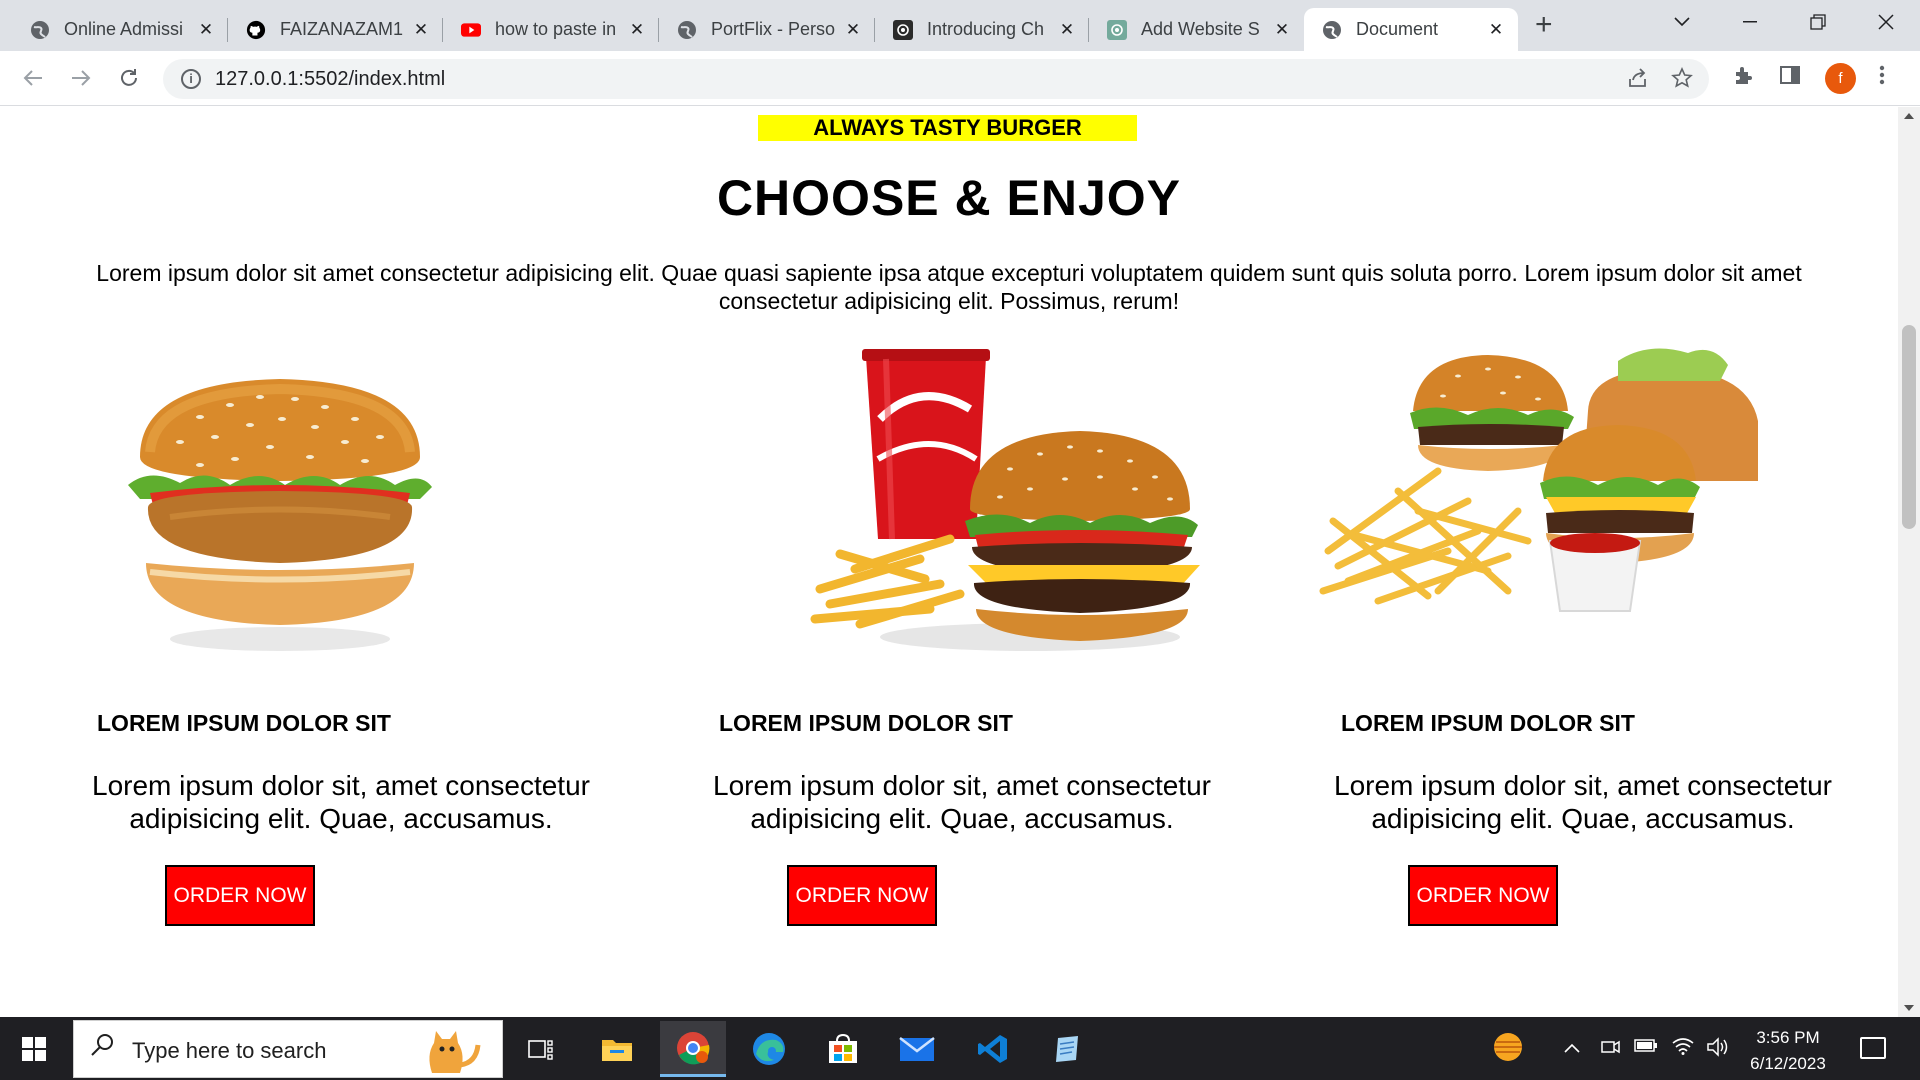  What do you see at coordinates (1638, 81) in the screenshot?
I see `share-icon` at bounding box center [1638, 81].